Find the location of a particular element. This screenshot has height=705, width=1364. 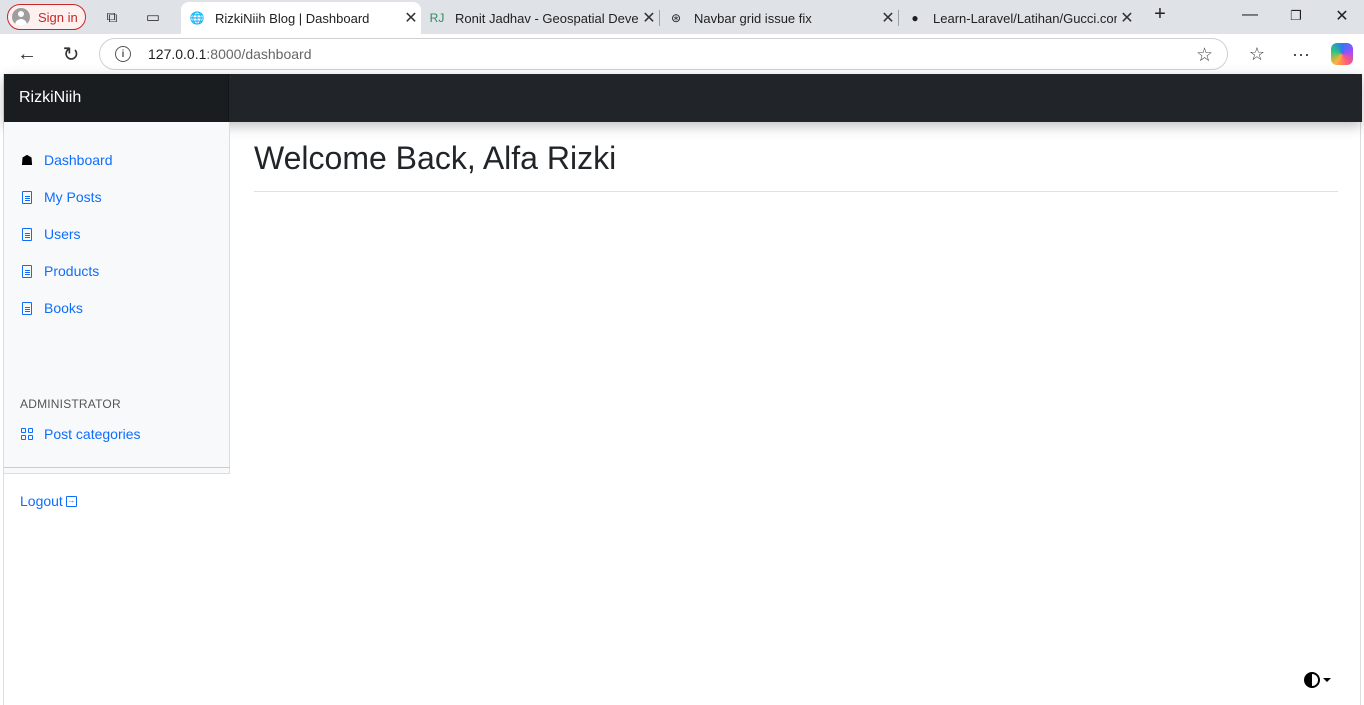

page-title: Welcome Back, Alfa Rizki is located at coordinates (435, 158).